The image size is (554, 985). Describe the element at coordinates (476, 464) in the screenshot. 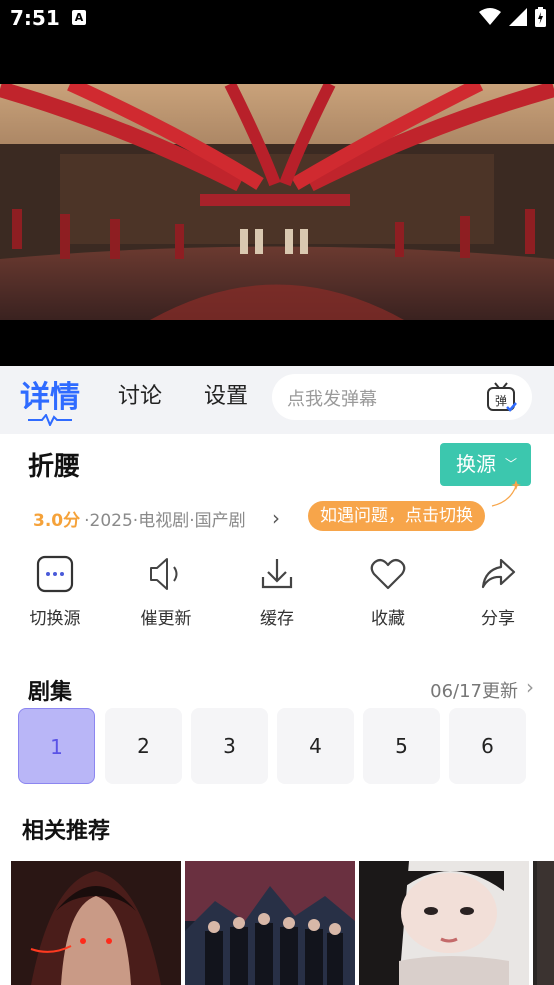

I see `change-source-label: 换源` at that location.